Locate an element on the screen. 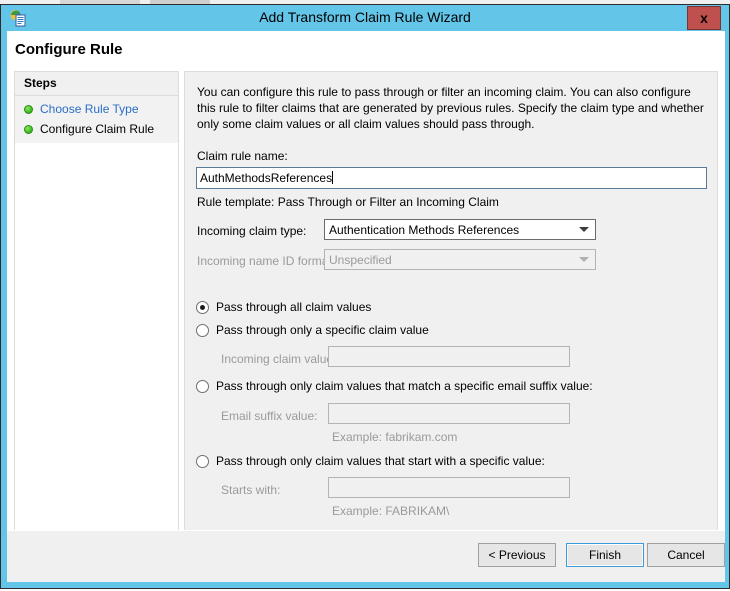  sidebar-item-label: Choose Rule Type is located at coordinates (89, 109).